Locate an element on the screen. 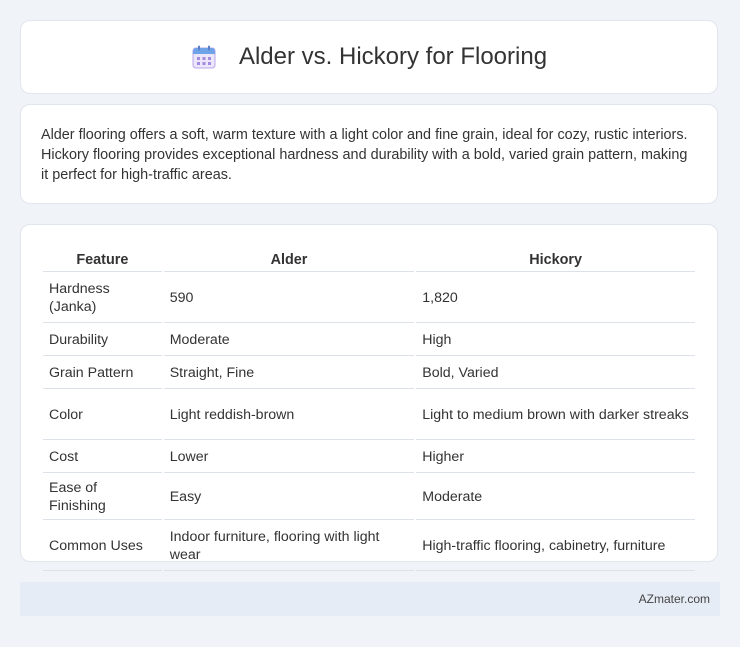  feature-cell: Hardness (Janka) is located at coordinates (102, 298).